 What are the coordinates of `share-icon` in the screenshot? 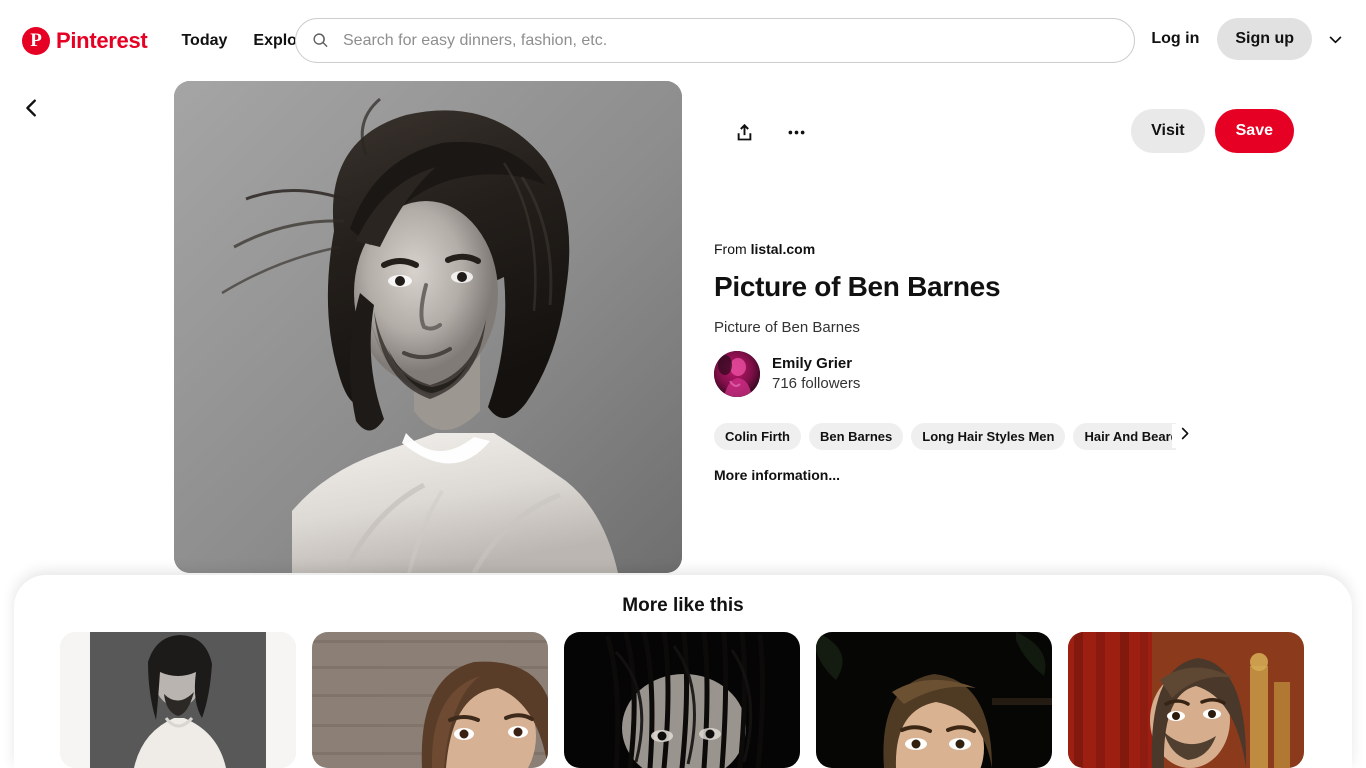 It's located at (744, 135).